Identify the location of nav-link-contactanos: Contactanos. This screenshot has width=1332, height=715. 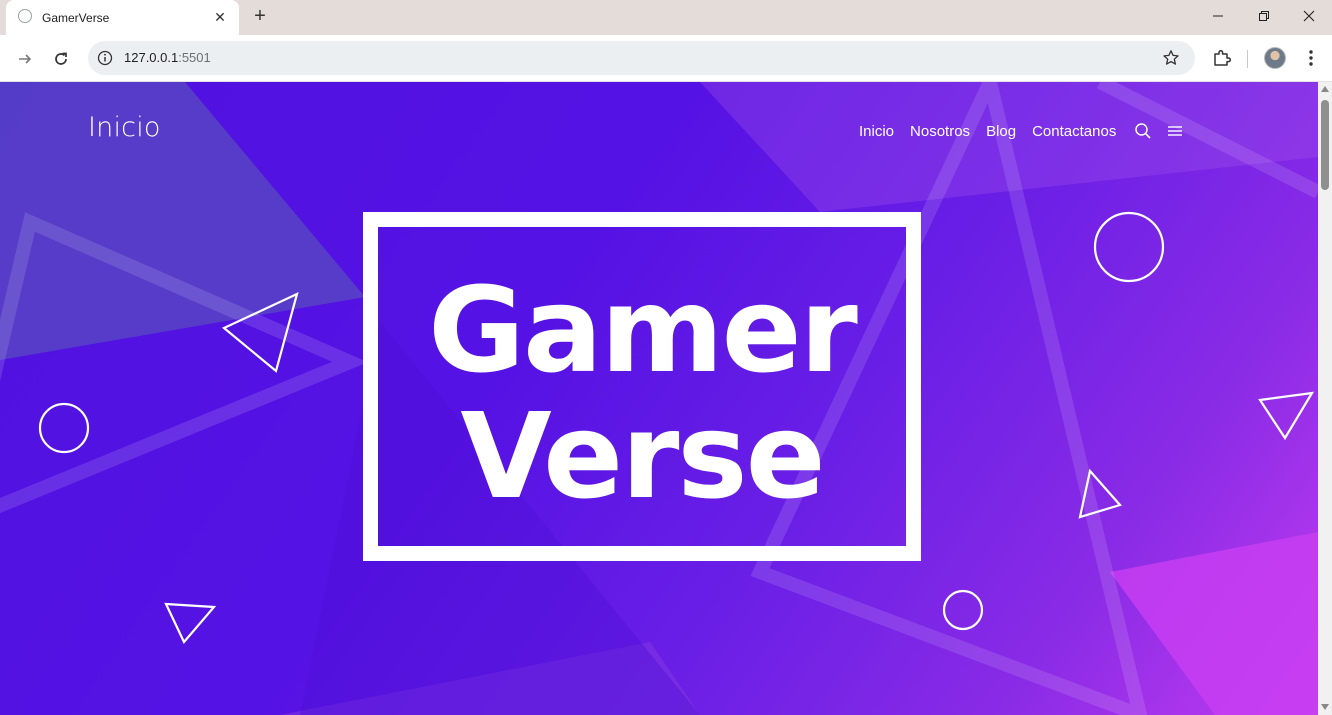
(1074, 131).